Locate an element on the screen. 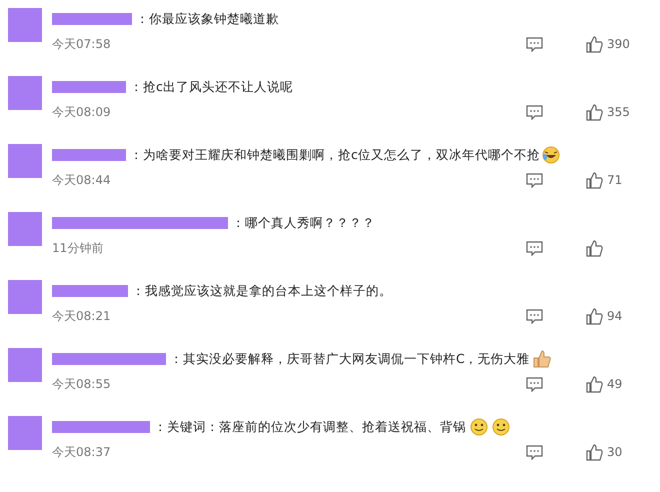 This screenshot has width=660, height=492. like-count: 30 is located at coordinates (614, 452).